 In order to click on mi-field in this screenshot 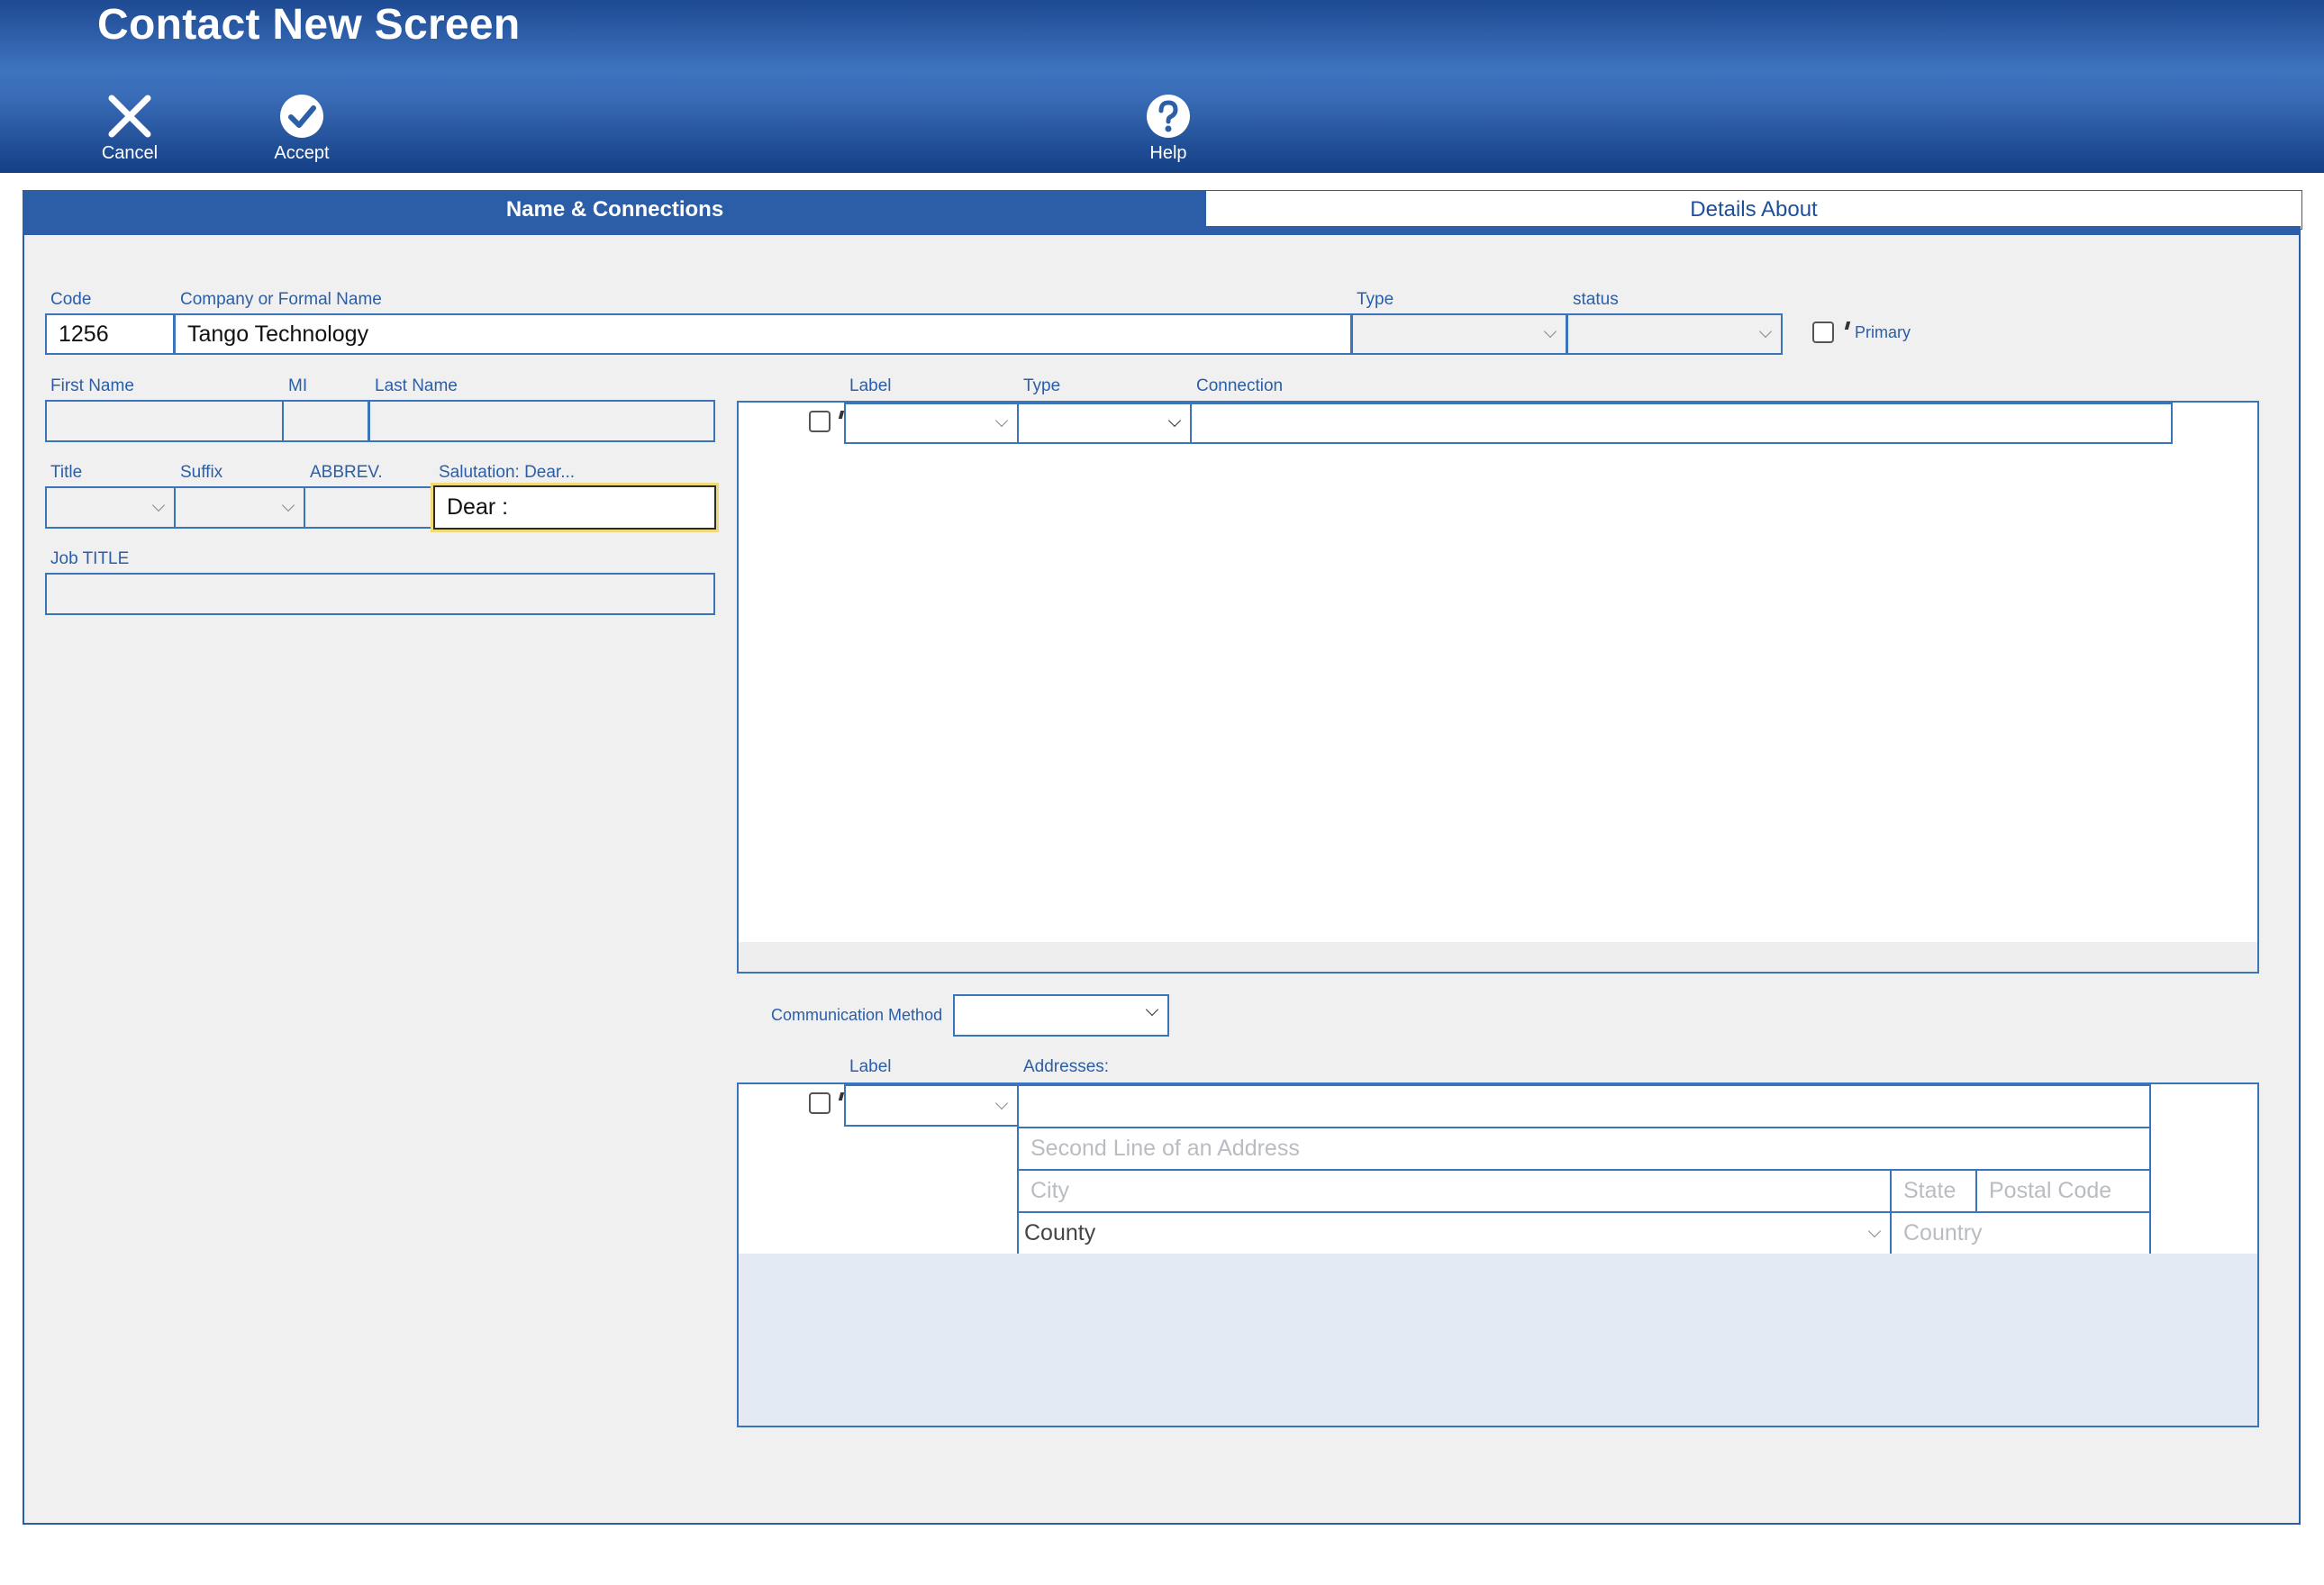, I will do `click(326, 421)`.